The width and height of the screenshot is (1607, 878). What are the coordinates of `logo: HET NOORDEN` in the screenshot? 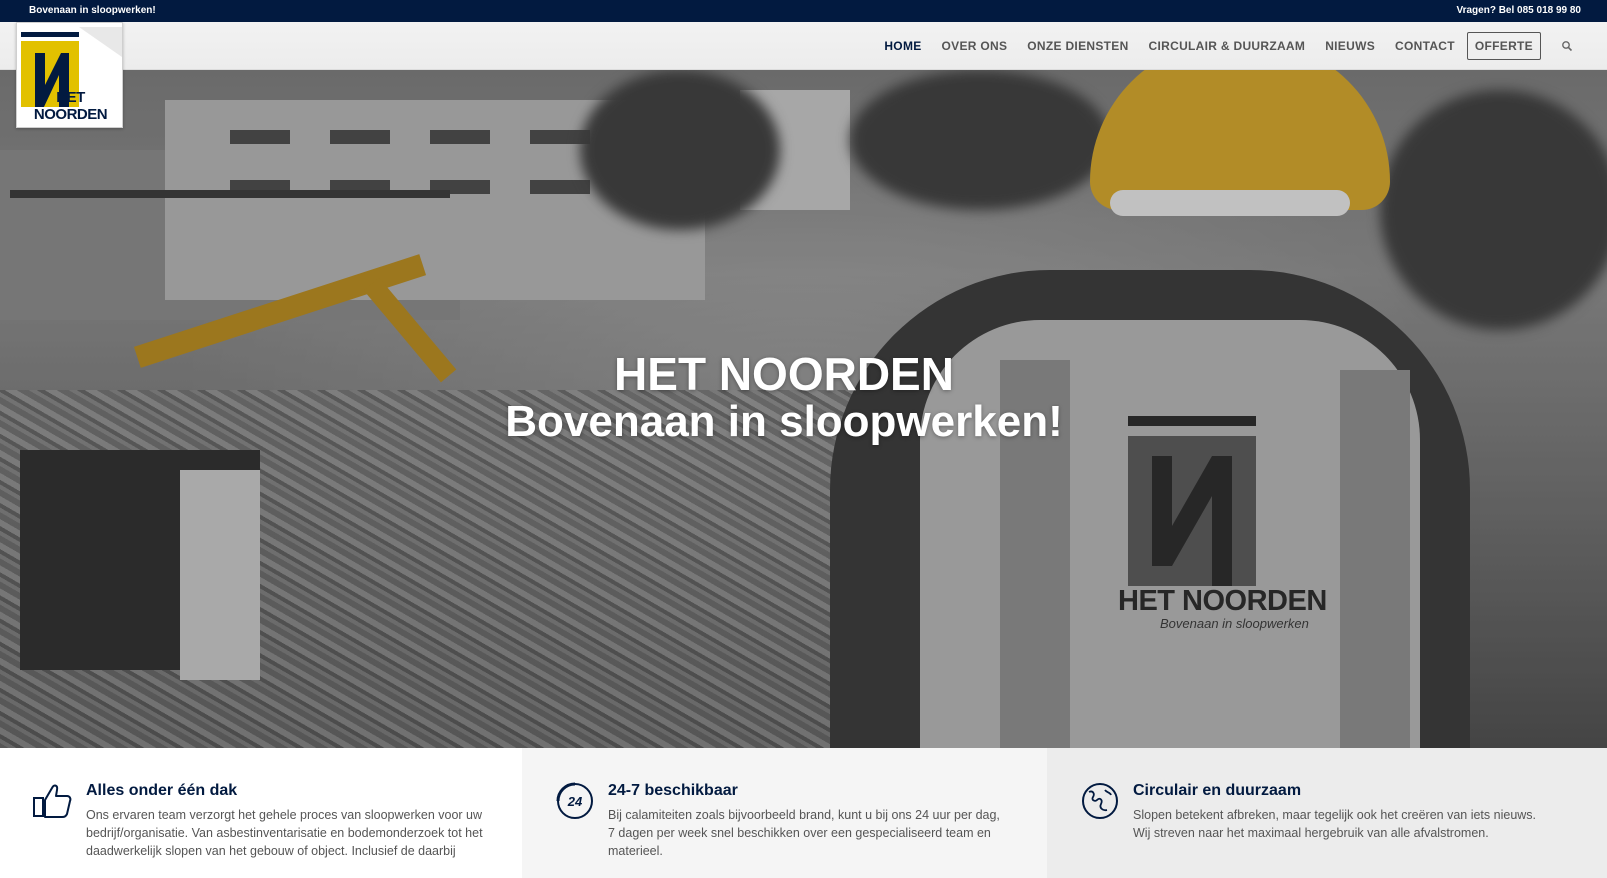 It's located at (69, 75).